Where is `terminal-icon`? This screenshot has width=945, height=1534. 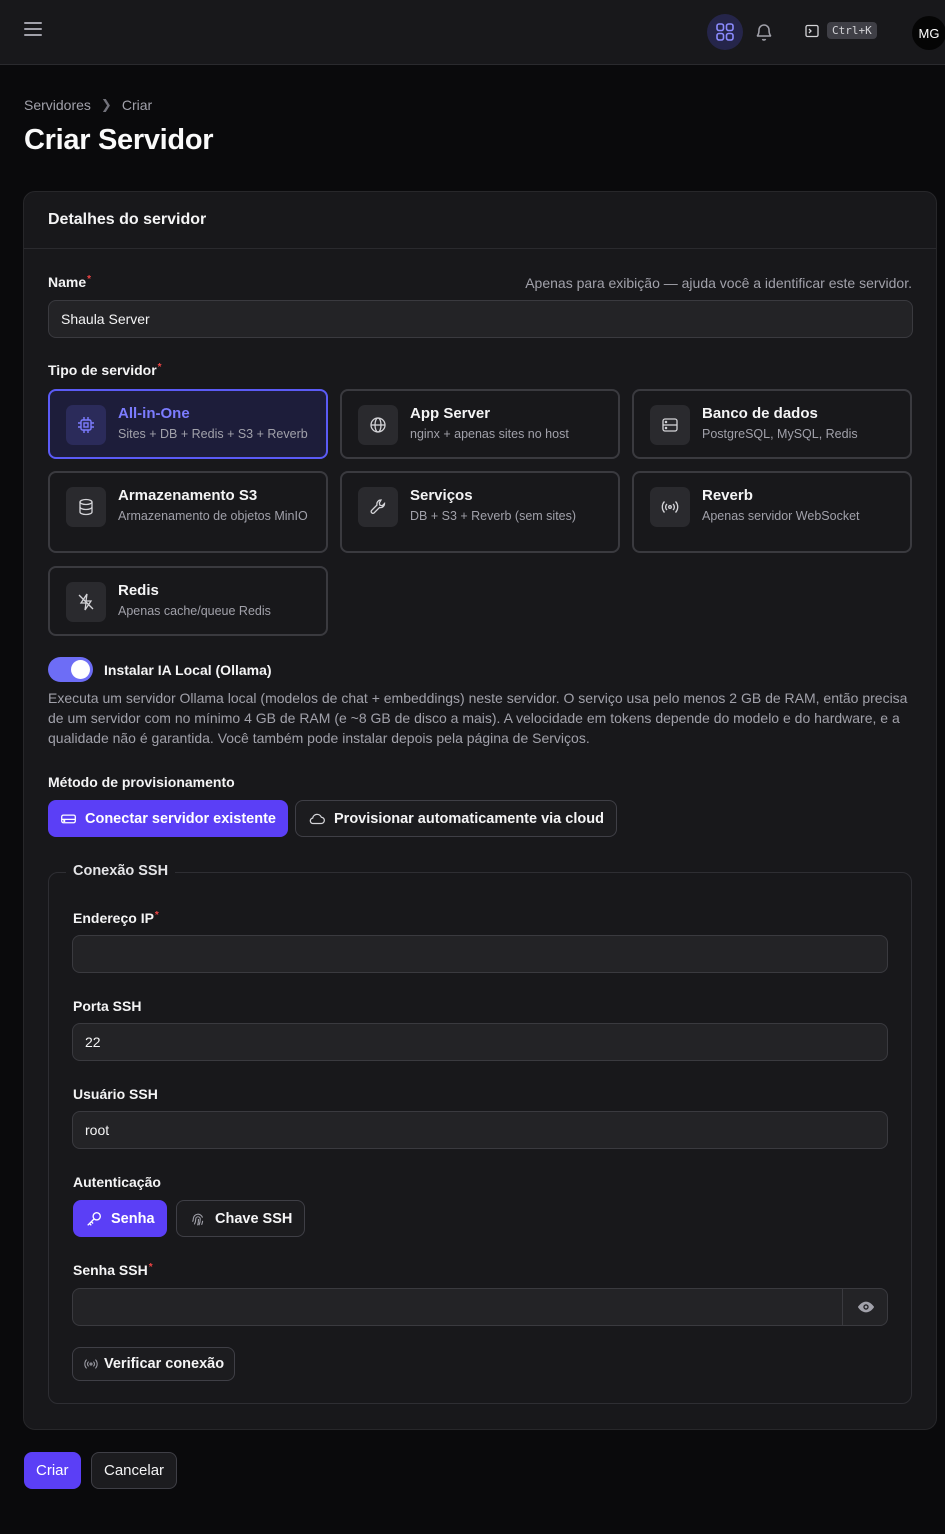 terminal-icon is located at coordinates (812, 30).